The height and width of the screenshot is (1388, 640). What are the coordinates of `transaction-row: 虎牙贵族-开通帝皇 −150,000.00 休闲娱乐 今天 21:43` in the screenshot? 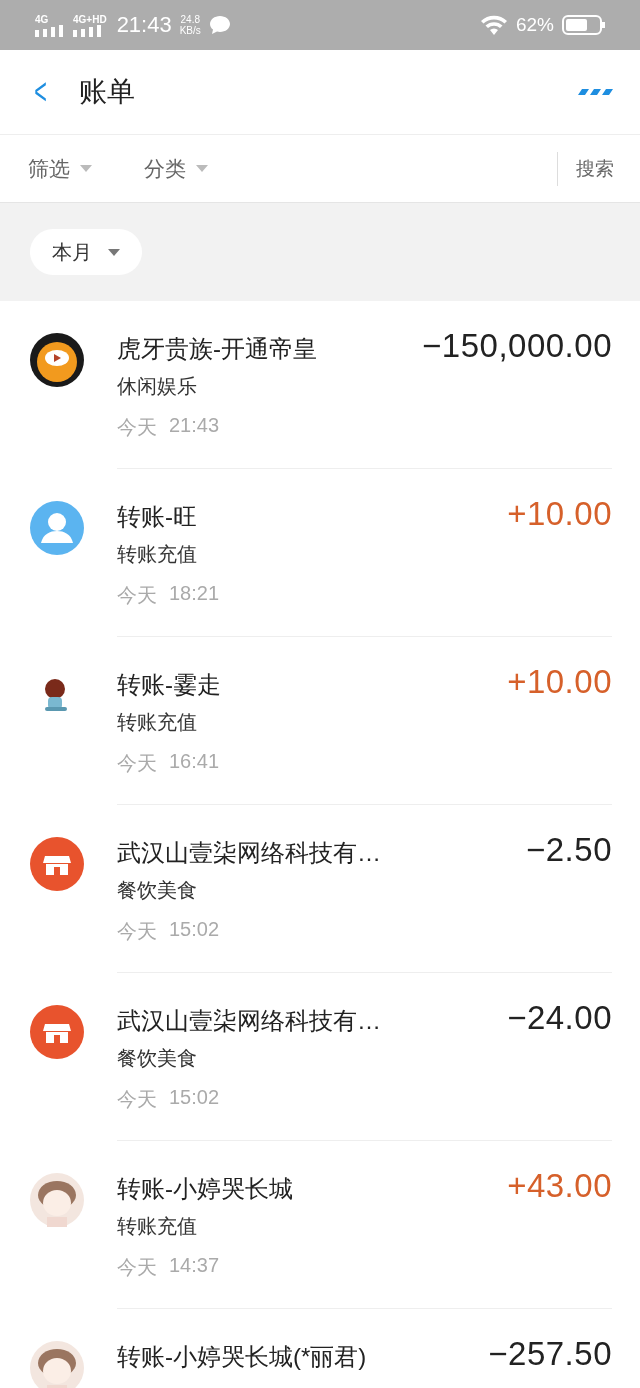 It's located at (320, 385).